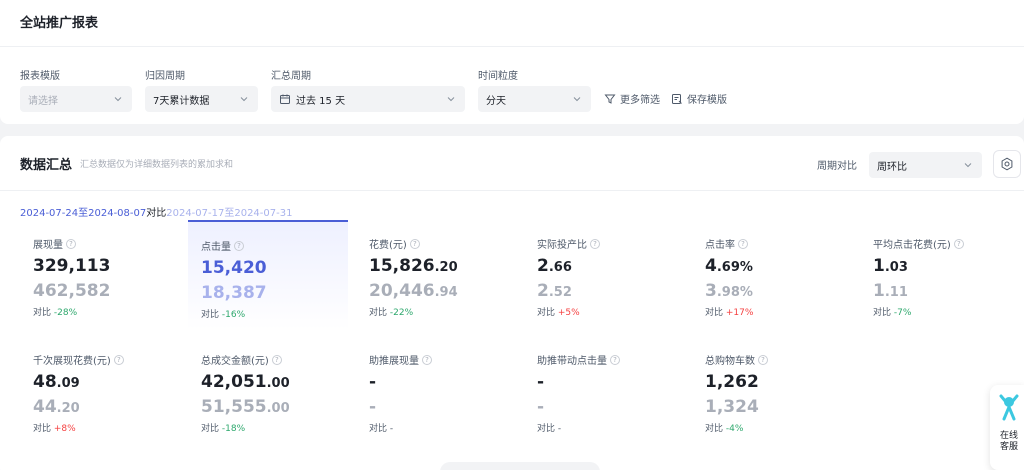  I want to click on metric-prev-int: 2, so click(543, 291).